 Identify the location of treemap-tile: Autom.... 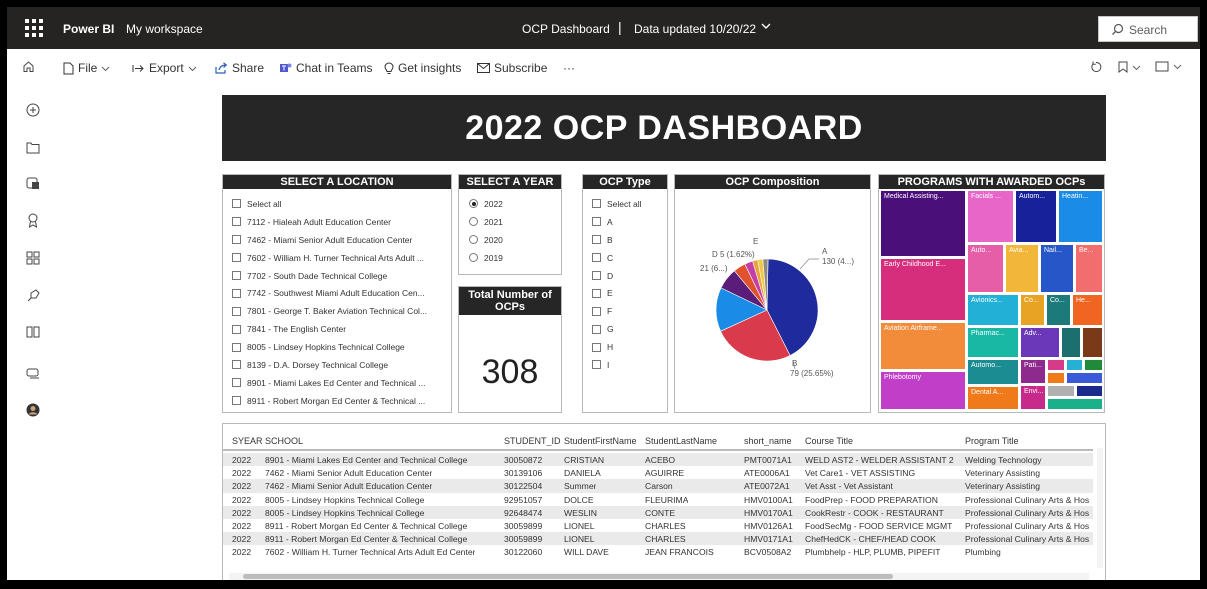
(1036, 216).